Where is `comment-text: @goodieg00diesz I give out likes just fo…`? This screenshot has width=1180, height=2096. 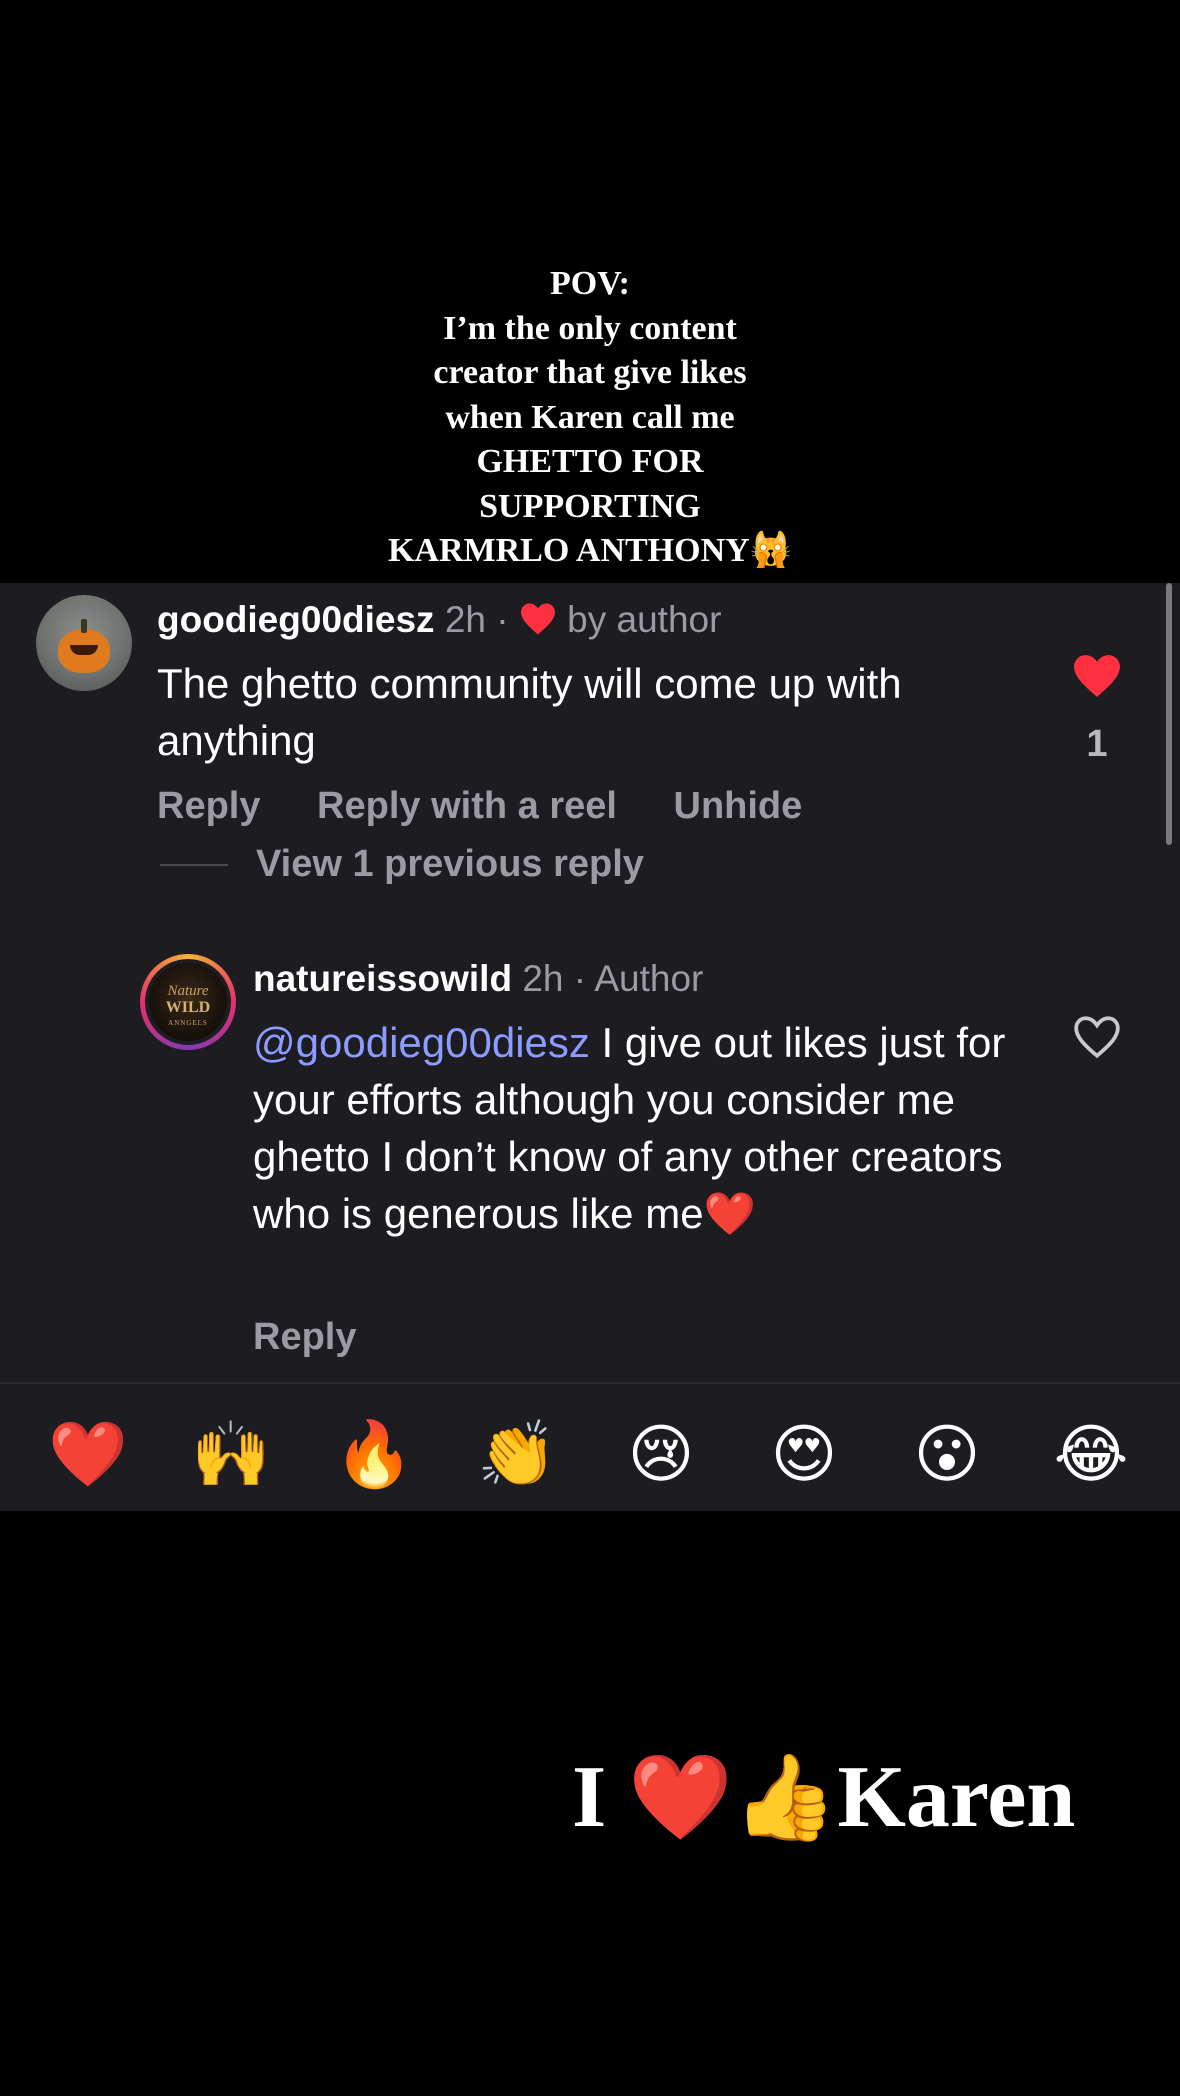 comment-text: @goodieg00diesz I give out likes just fo… is located at coordinates (653, 1128).